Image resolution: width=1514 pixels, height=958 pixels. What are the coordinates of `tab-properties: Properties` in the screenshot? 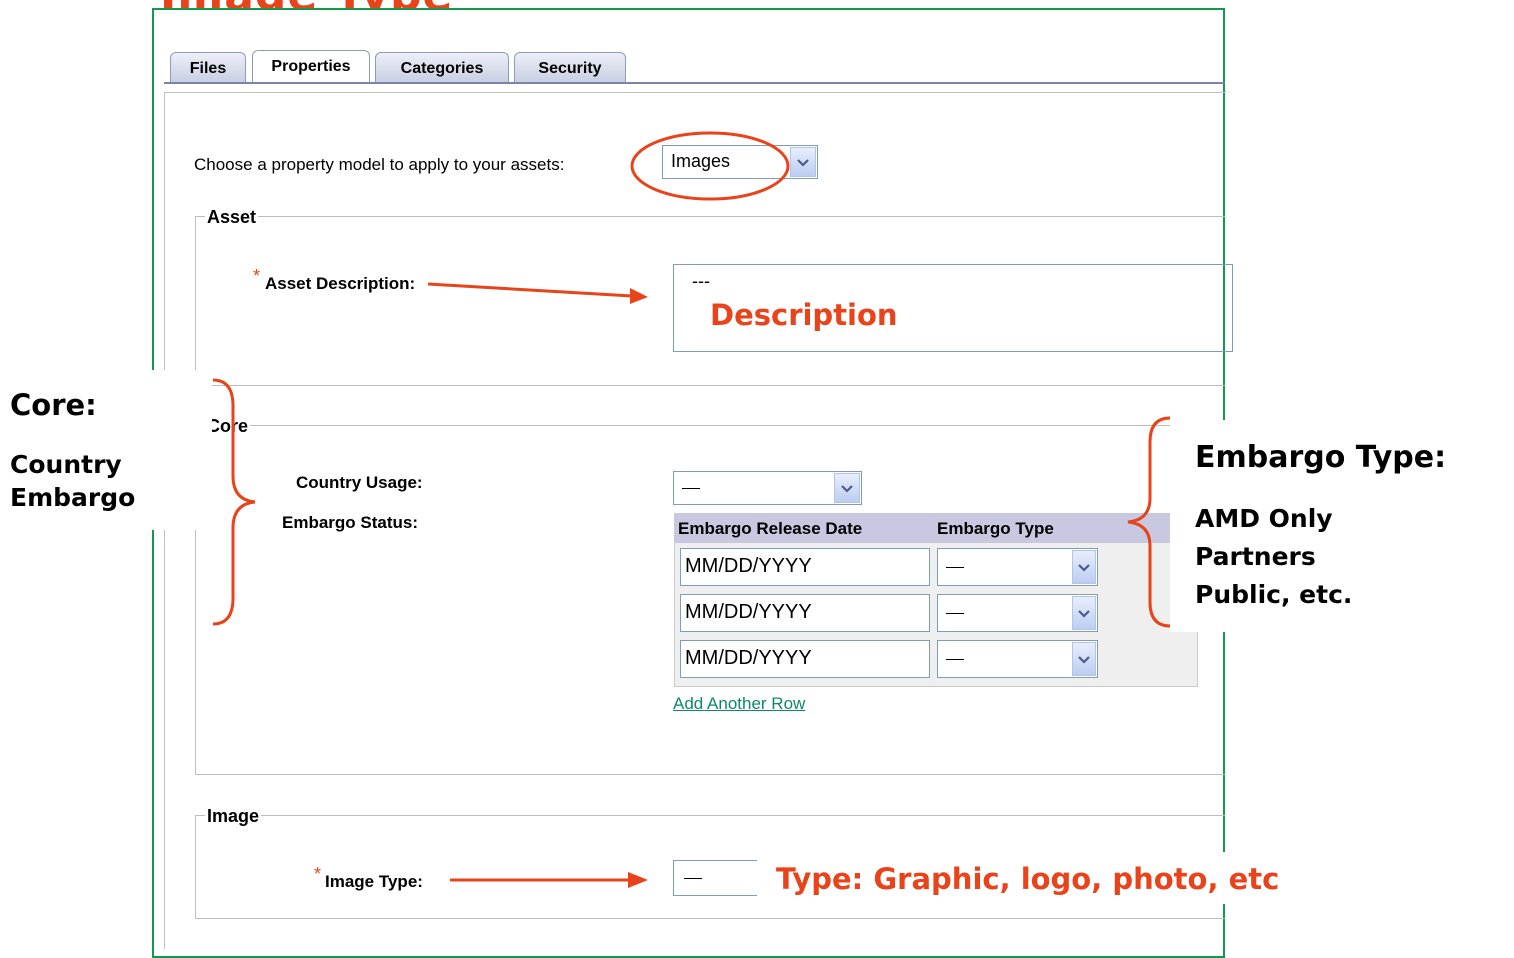 It's located at (311, 66).